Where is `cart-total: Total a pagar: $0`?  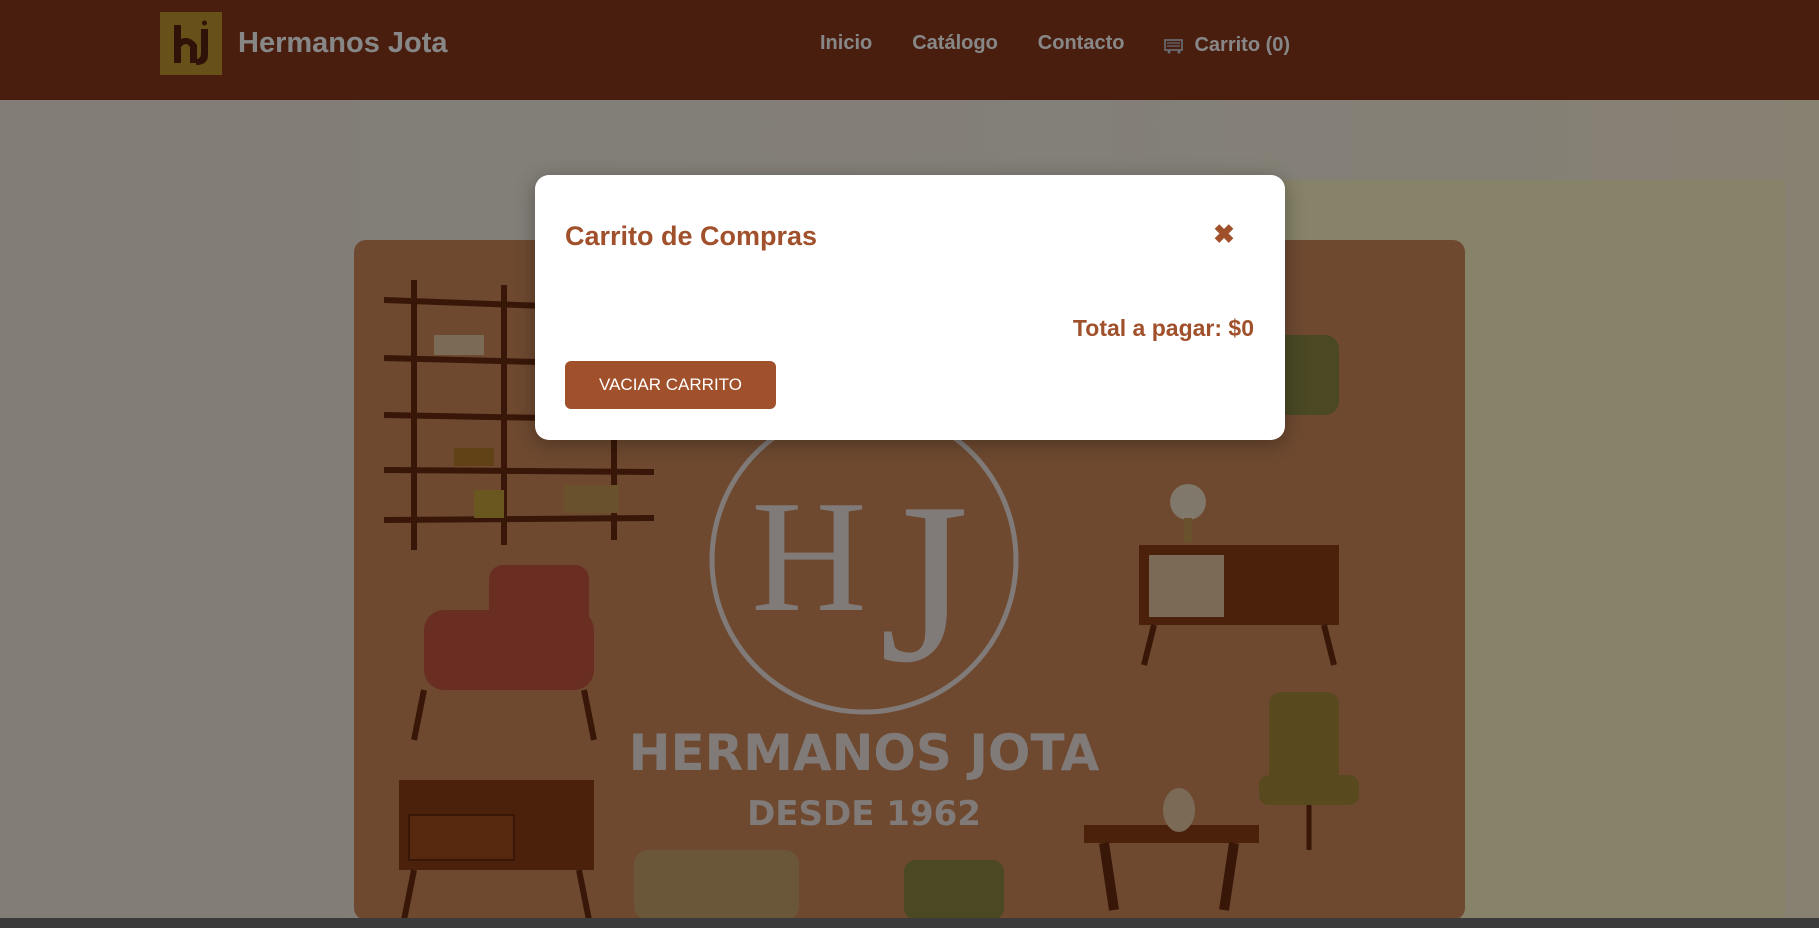
cart-total: Total a pagar: $0 is located at coordinates (1163, 328).